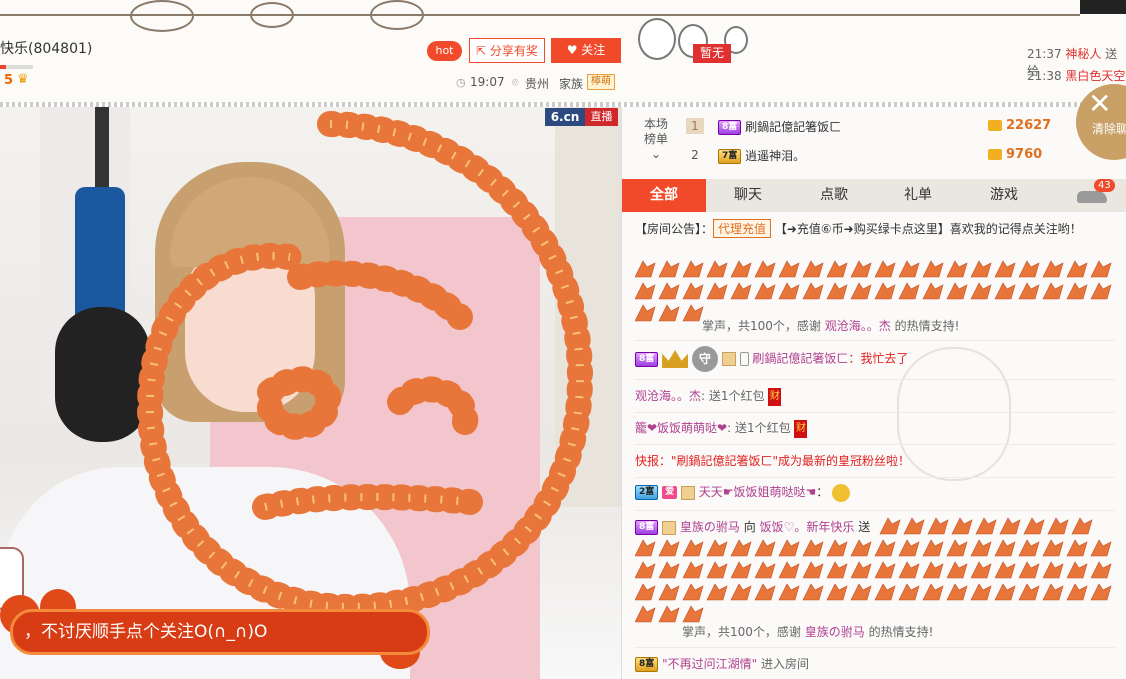 This screenshot has height=679, width=1126. I want to click on family-badge: 檸萌, so click(601, 82).